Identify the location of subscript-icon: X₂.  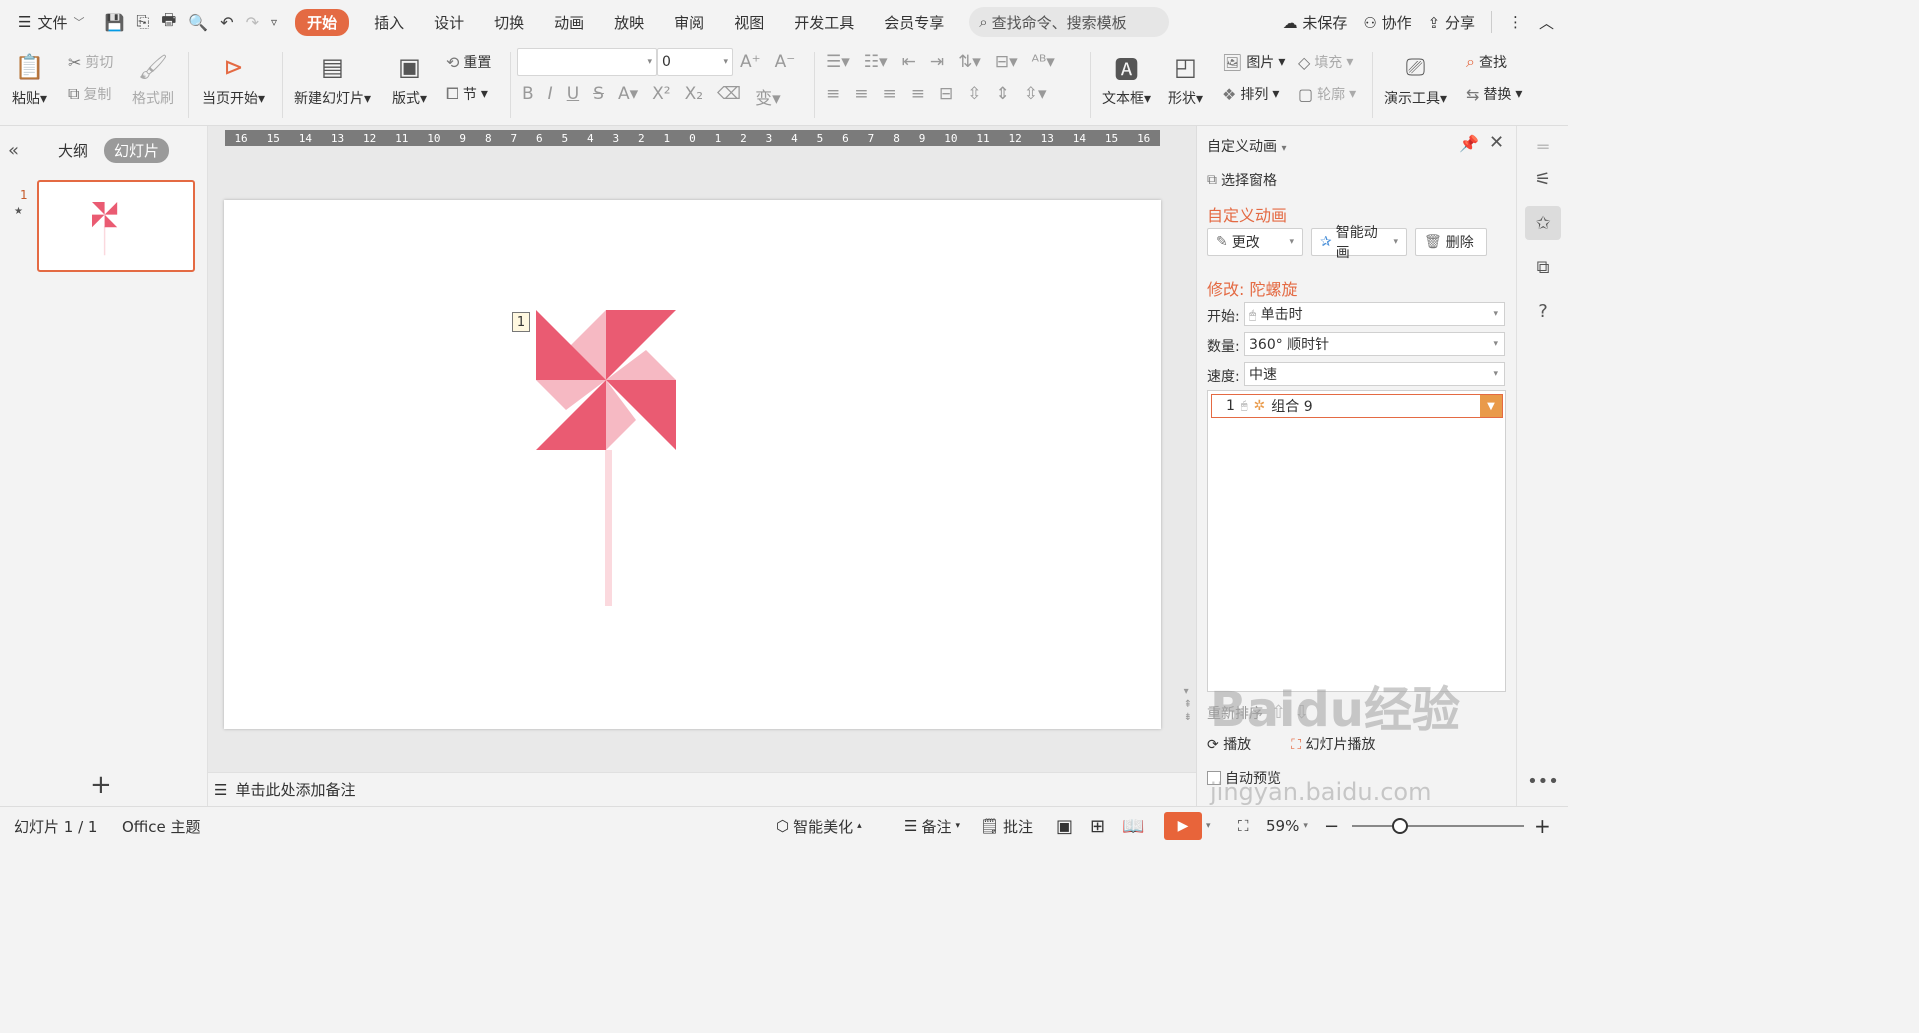
(694, 96).